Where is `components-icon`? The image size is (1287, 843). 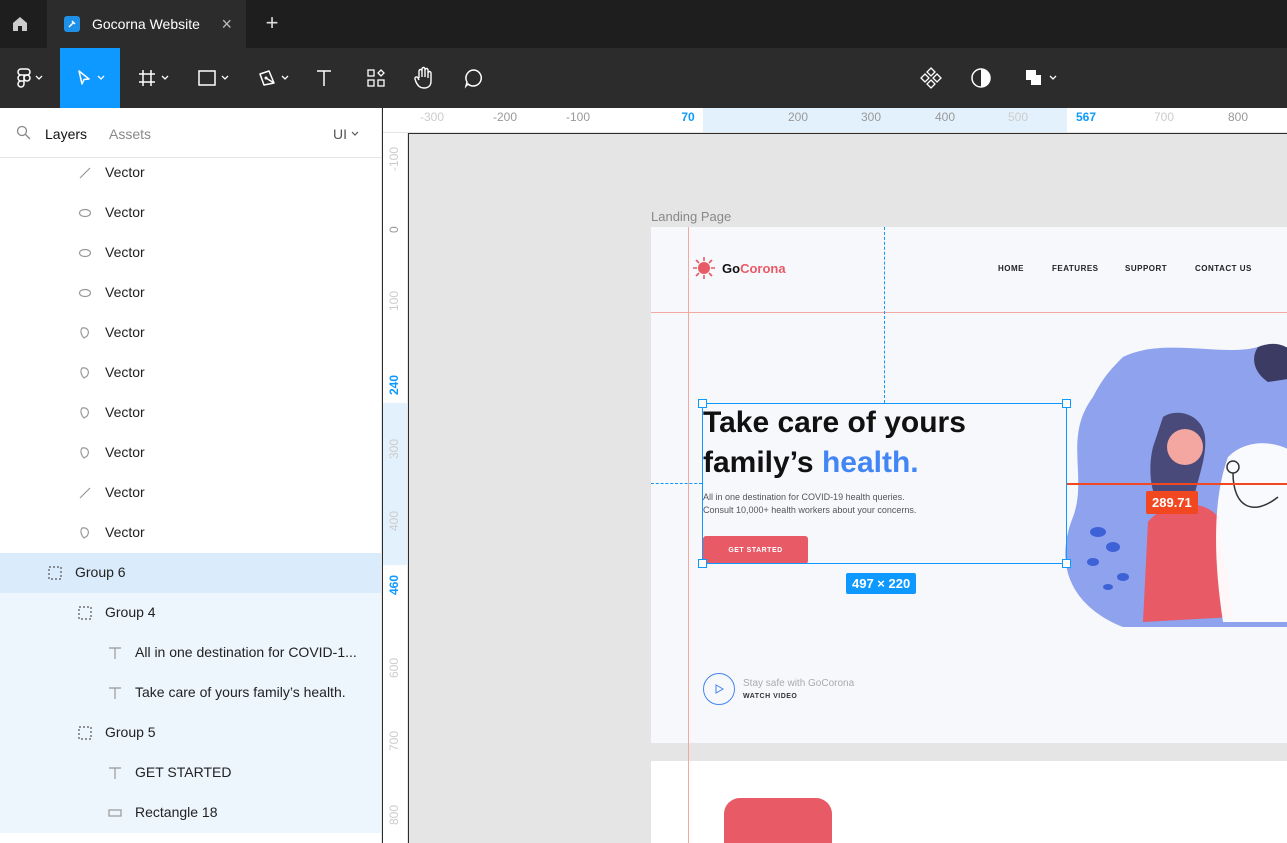
components-icon is located at coordinates (931, 78).